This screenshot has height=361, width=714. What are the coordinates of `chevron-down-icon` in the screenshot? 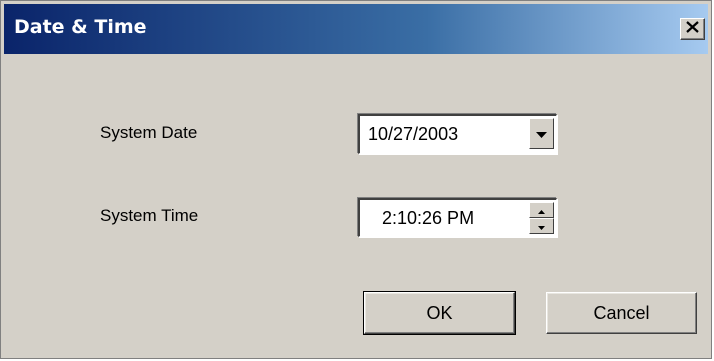 It's located at (541, 134).